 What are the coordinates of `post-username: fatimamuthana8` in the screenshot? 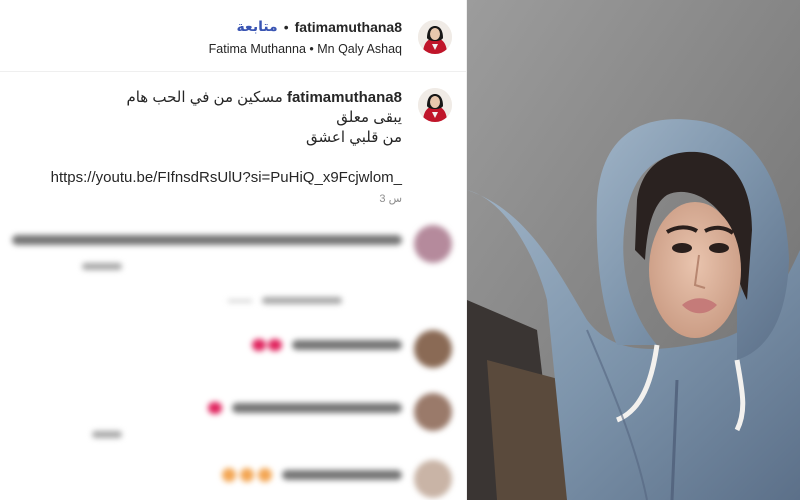 It's located at (348, 27).